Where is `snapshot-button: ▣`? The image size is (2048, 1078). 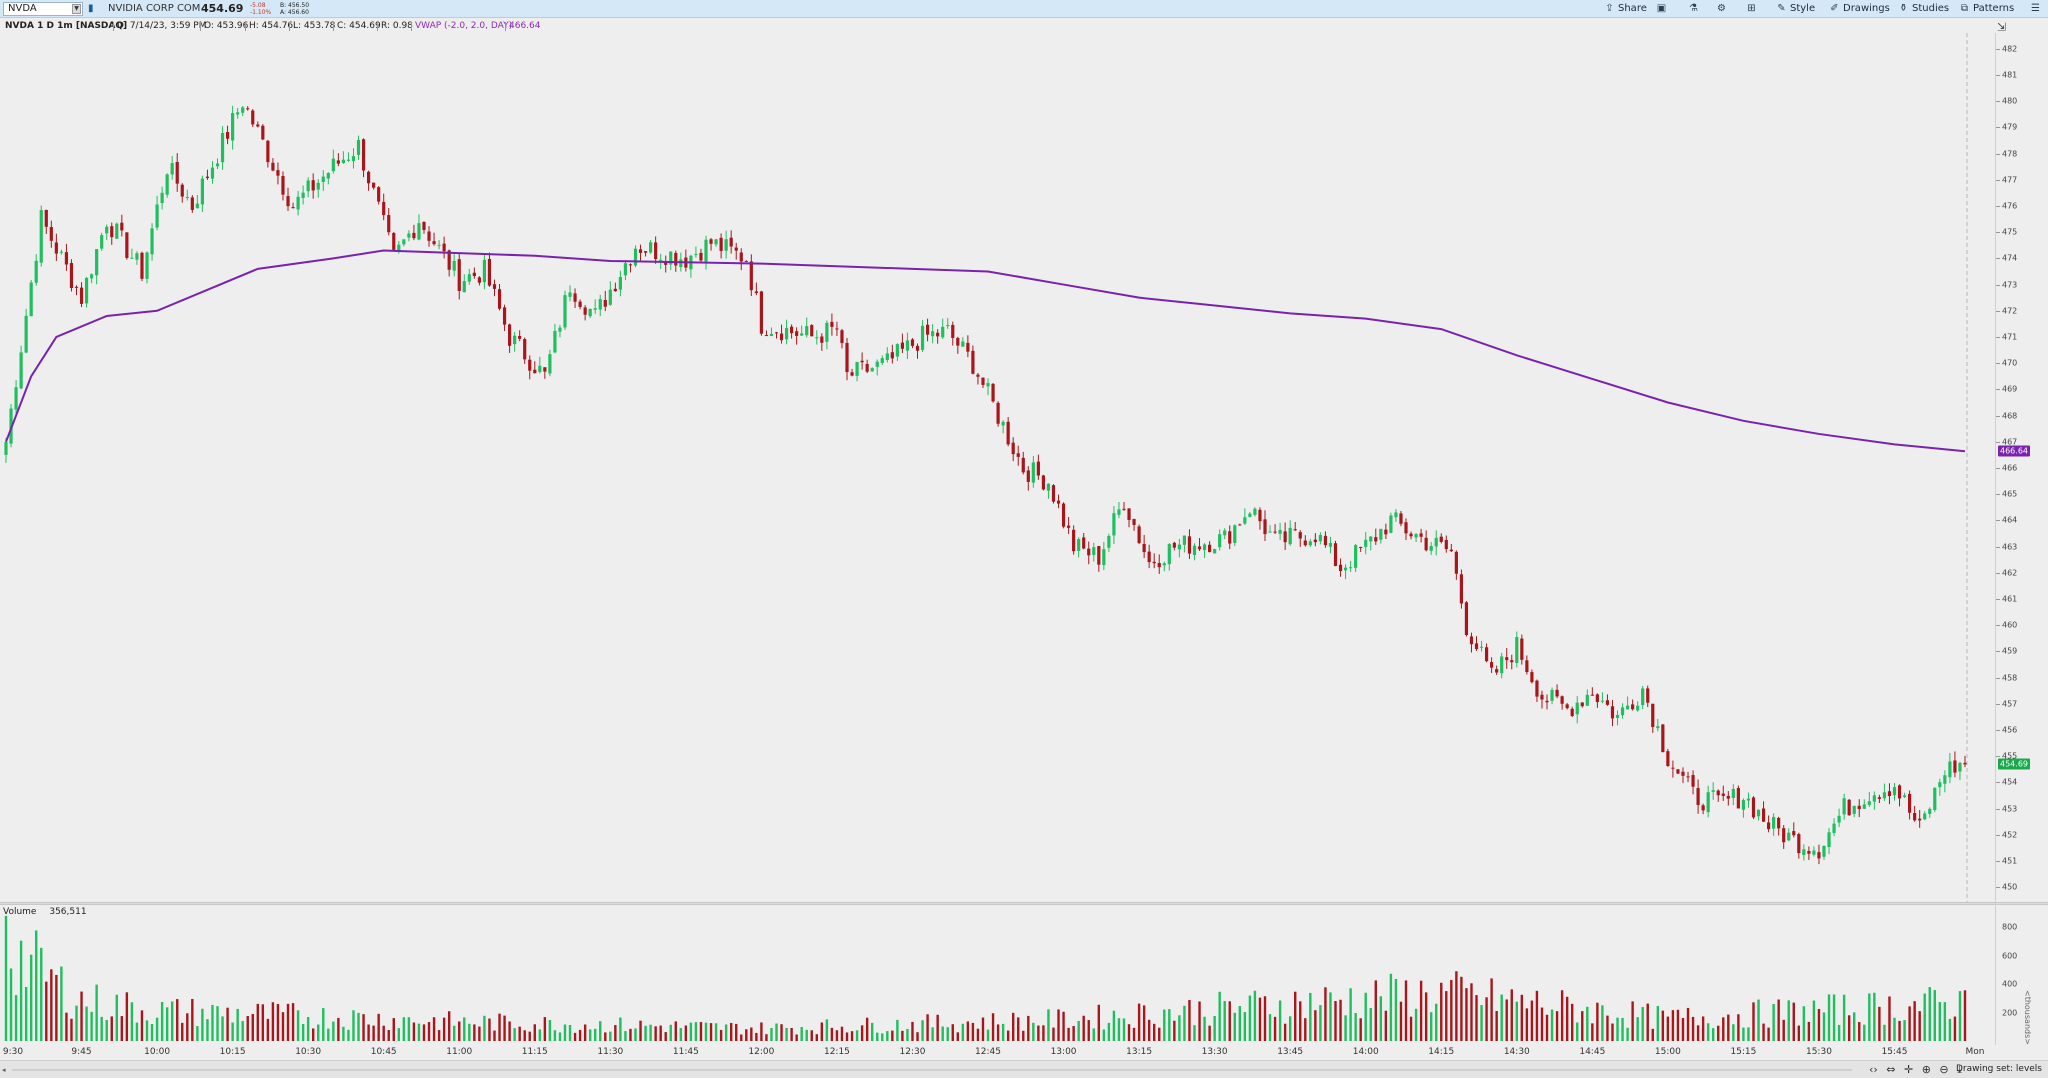
snapshot-button: ▣ is located at coordinates (1663, 9).